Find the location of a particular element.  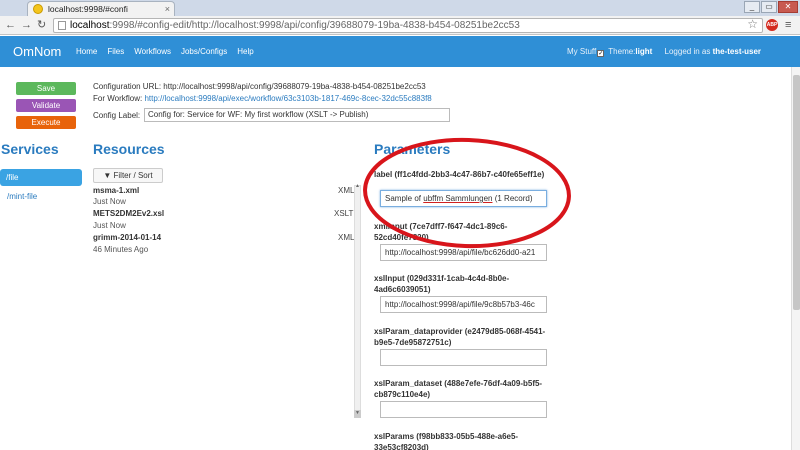

scroll-down-icon: ▼ is located at coordinates (357, 414).